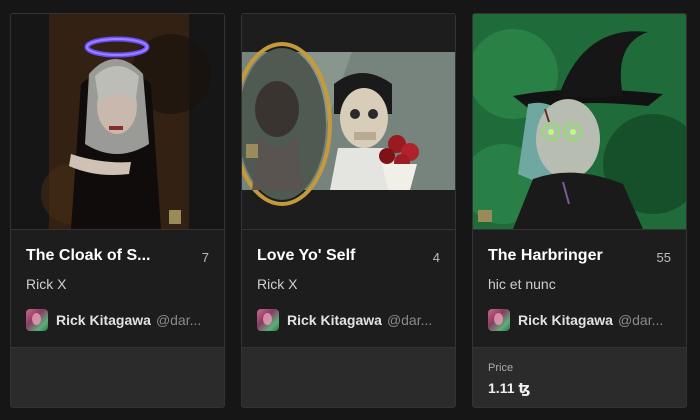  Describe the element at coordinates (522, 284) in the screenshot. I see `collection-name: hic et nunc` at that location.